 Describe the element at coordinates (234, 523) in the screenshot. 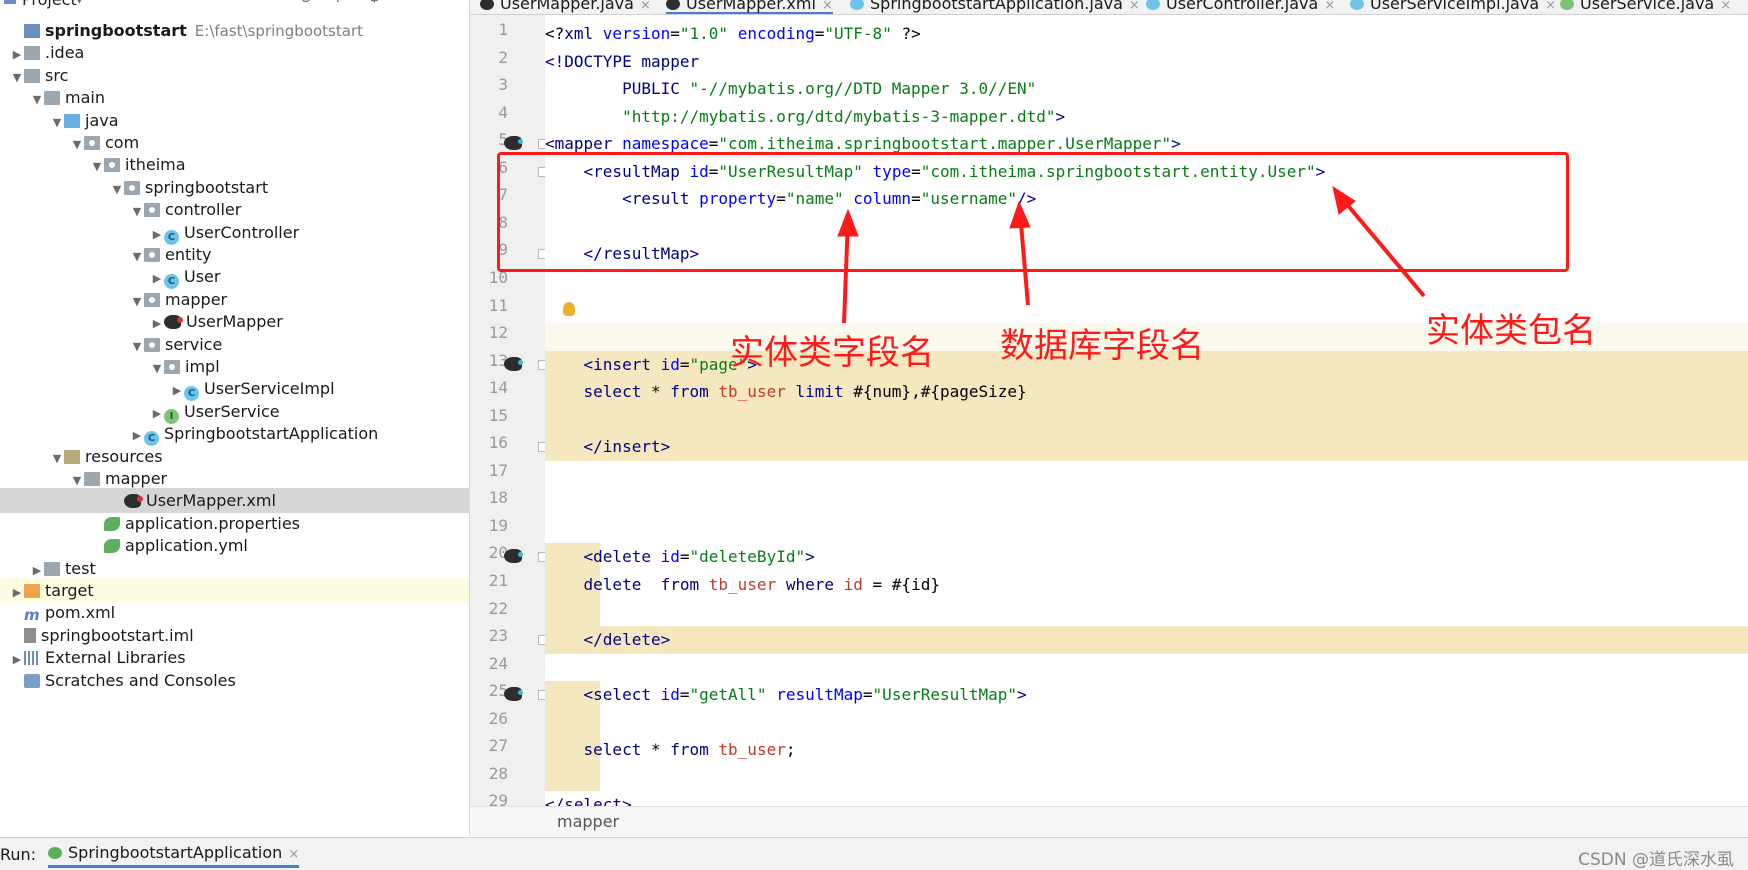

I see `tree-item: application.properties` at that location.